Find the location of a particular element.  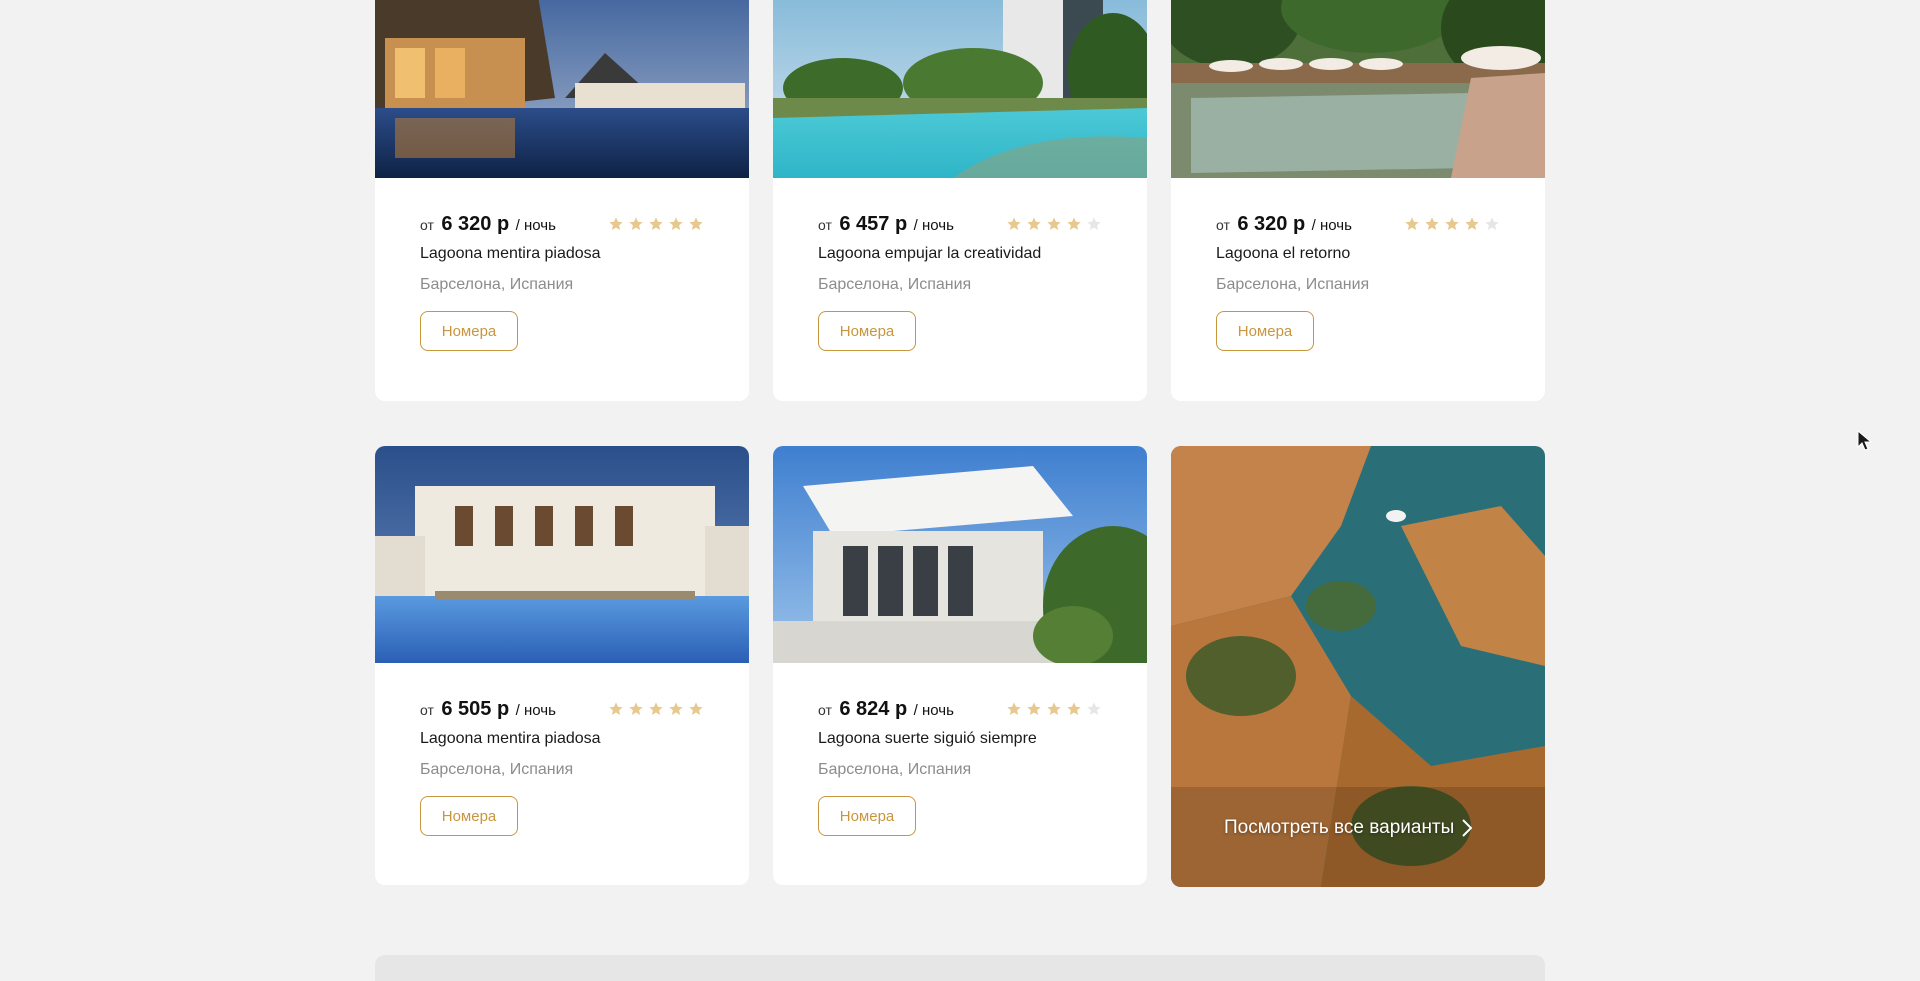

price-row: от 6 457 р / ночь is located at coordinates (960, 224).